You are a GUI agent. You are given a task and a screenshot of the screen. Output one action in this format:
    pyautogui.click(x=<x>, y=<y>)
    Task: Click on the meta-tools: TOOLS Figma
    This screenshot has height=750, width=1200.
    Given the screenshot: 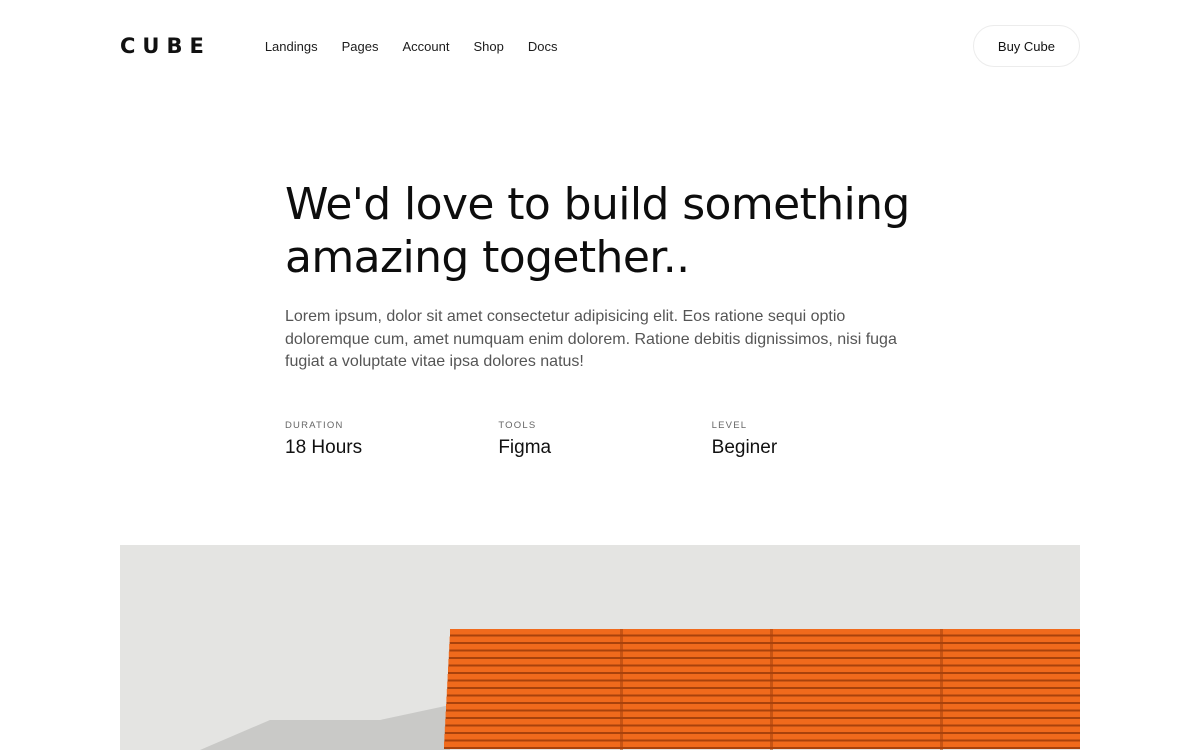 What is the action you would take?
    pyautogui.click(x=604, y=439)
    